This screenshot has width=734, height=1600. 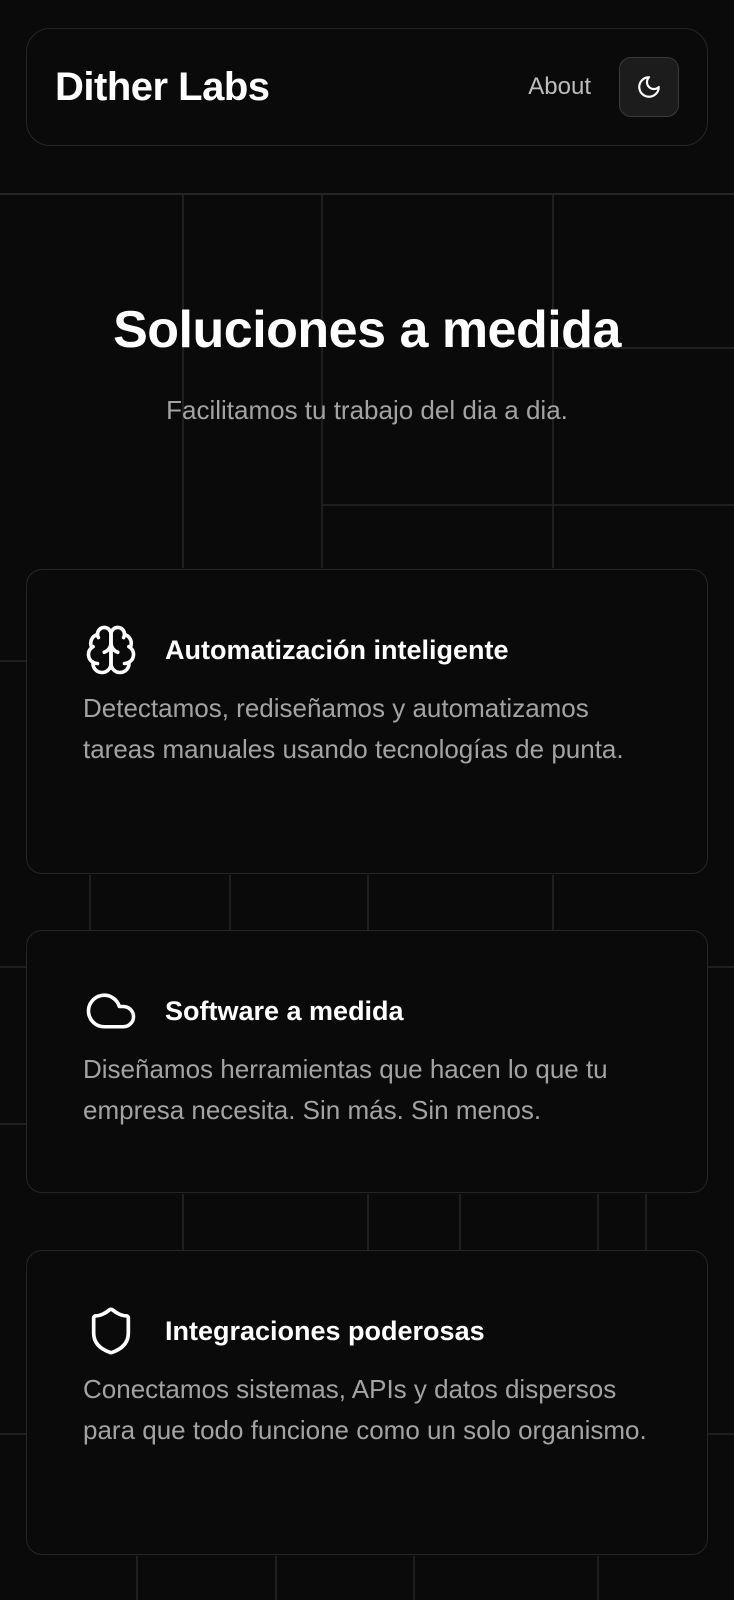 I want to click on brand-logo: Dither Labs, so click(x=162, y=87).